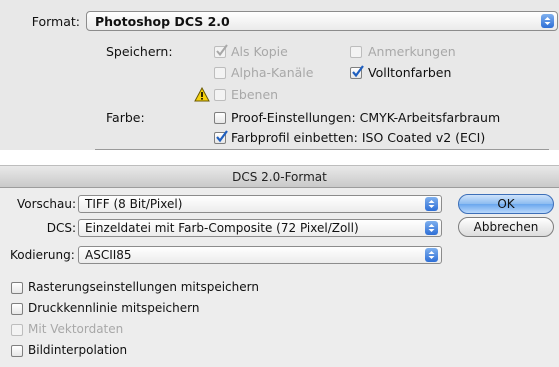 This screenshot has width=559, height=367. Describe the element at coordinates (76, 329) in the screenshot. I see `vector-data-label: Mit Vektordaten` at that location.